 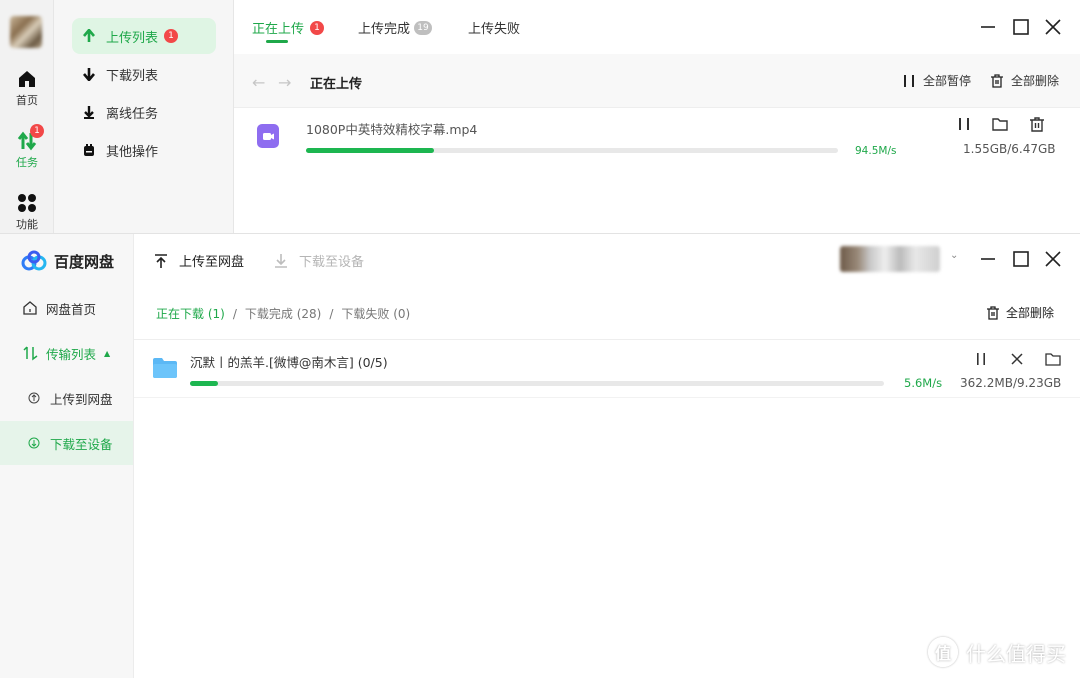 I want to click on upload-size: 1.55GB/6.47GB, so click(x=1009, y=149).